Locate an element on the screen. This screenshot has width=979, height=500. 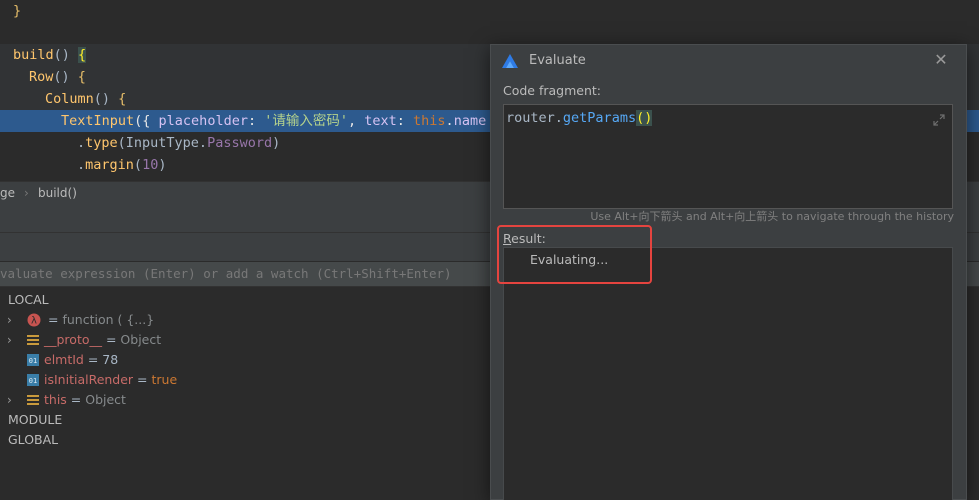
variable-row: 01 isInitialRender = true is located at coordinates (150, 380).